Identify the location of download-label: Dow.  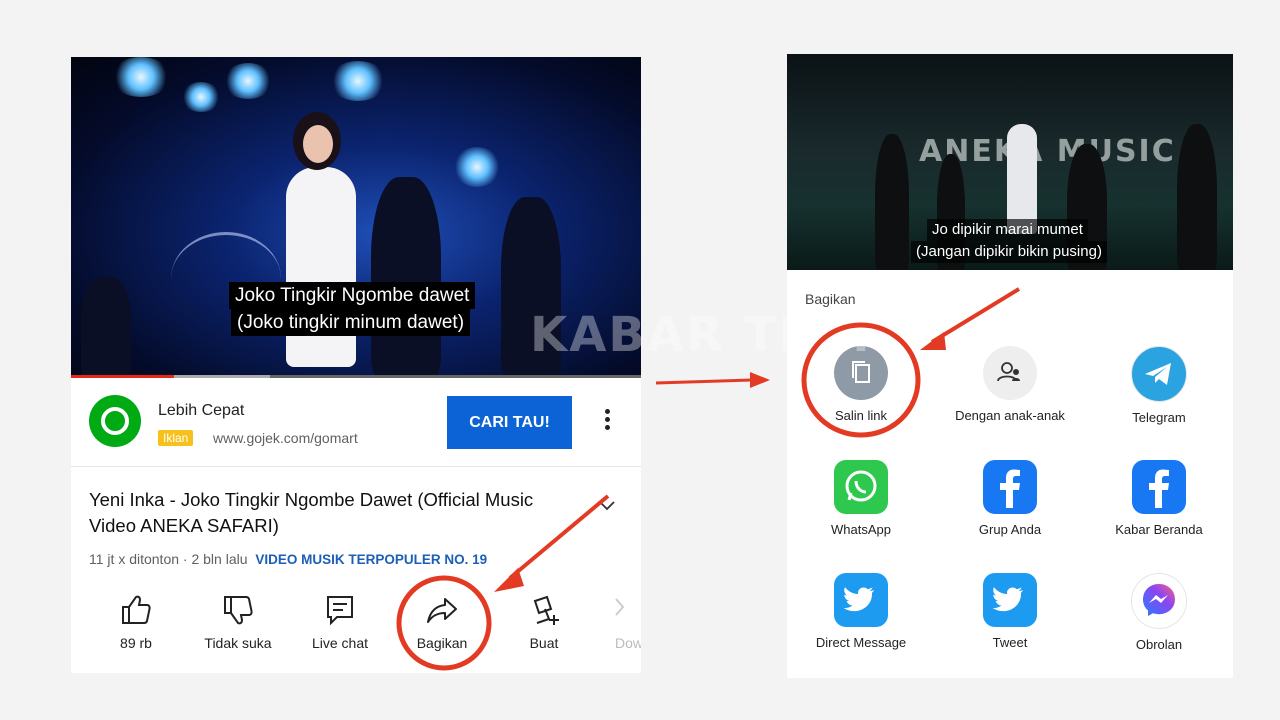
(628, 643).